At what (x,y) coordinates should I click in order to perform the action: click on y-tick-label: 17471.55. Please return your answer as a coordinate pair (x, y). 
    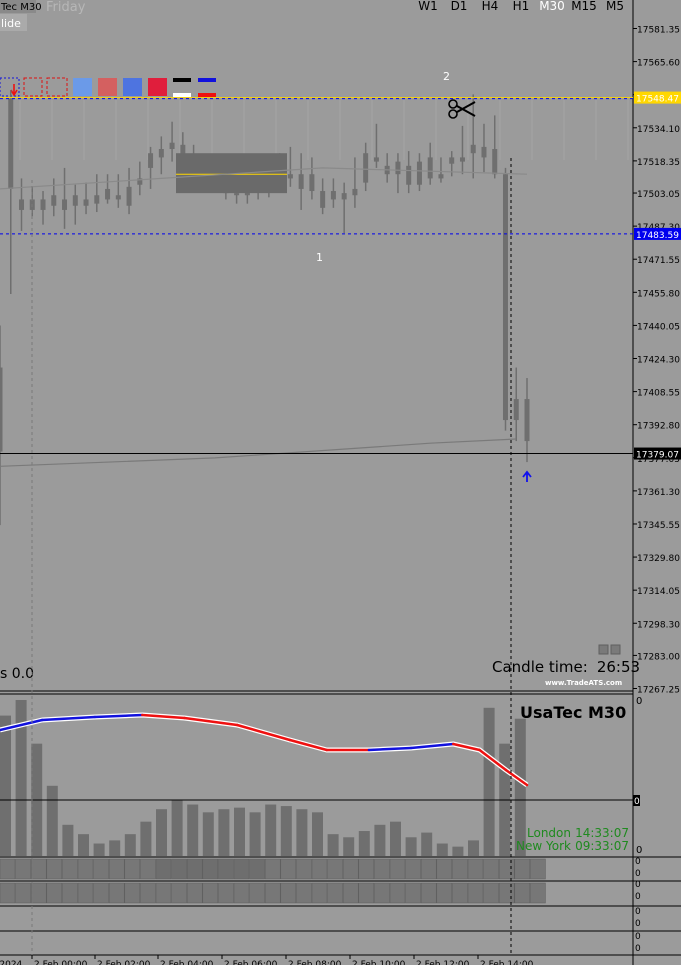
    Looking at the image, I should click on (658, 261).